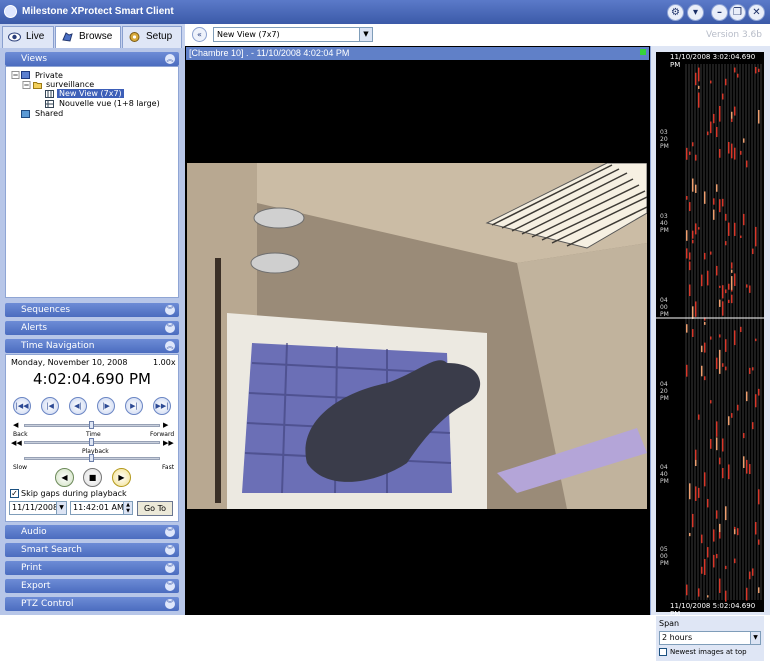 Image resolution: width=770 pixels, height=661 pixels. What do you see at coordinates (92, 532) in the screenshot?
I see `audio-header: Audio ︾` at bounding box center [92, 532].